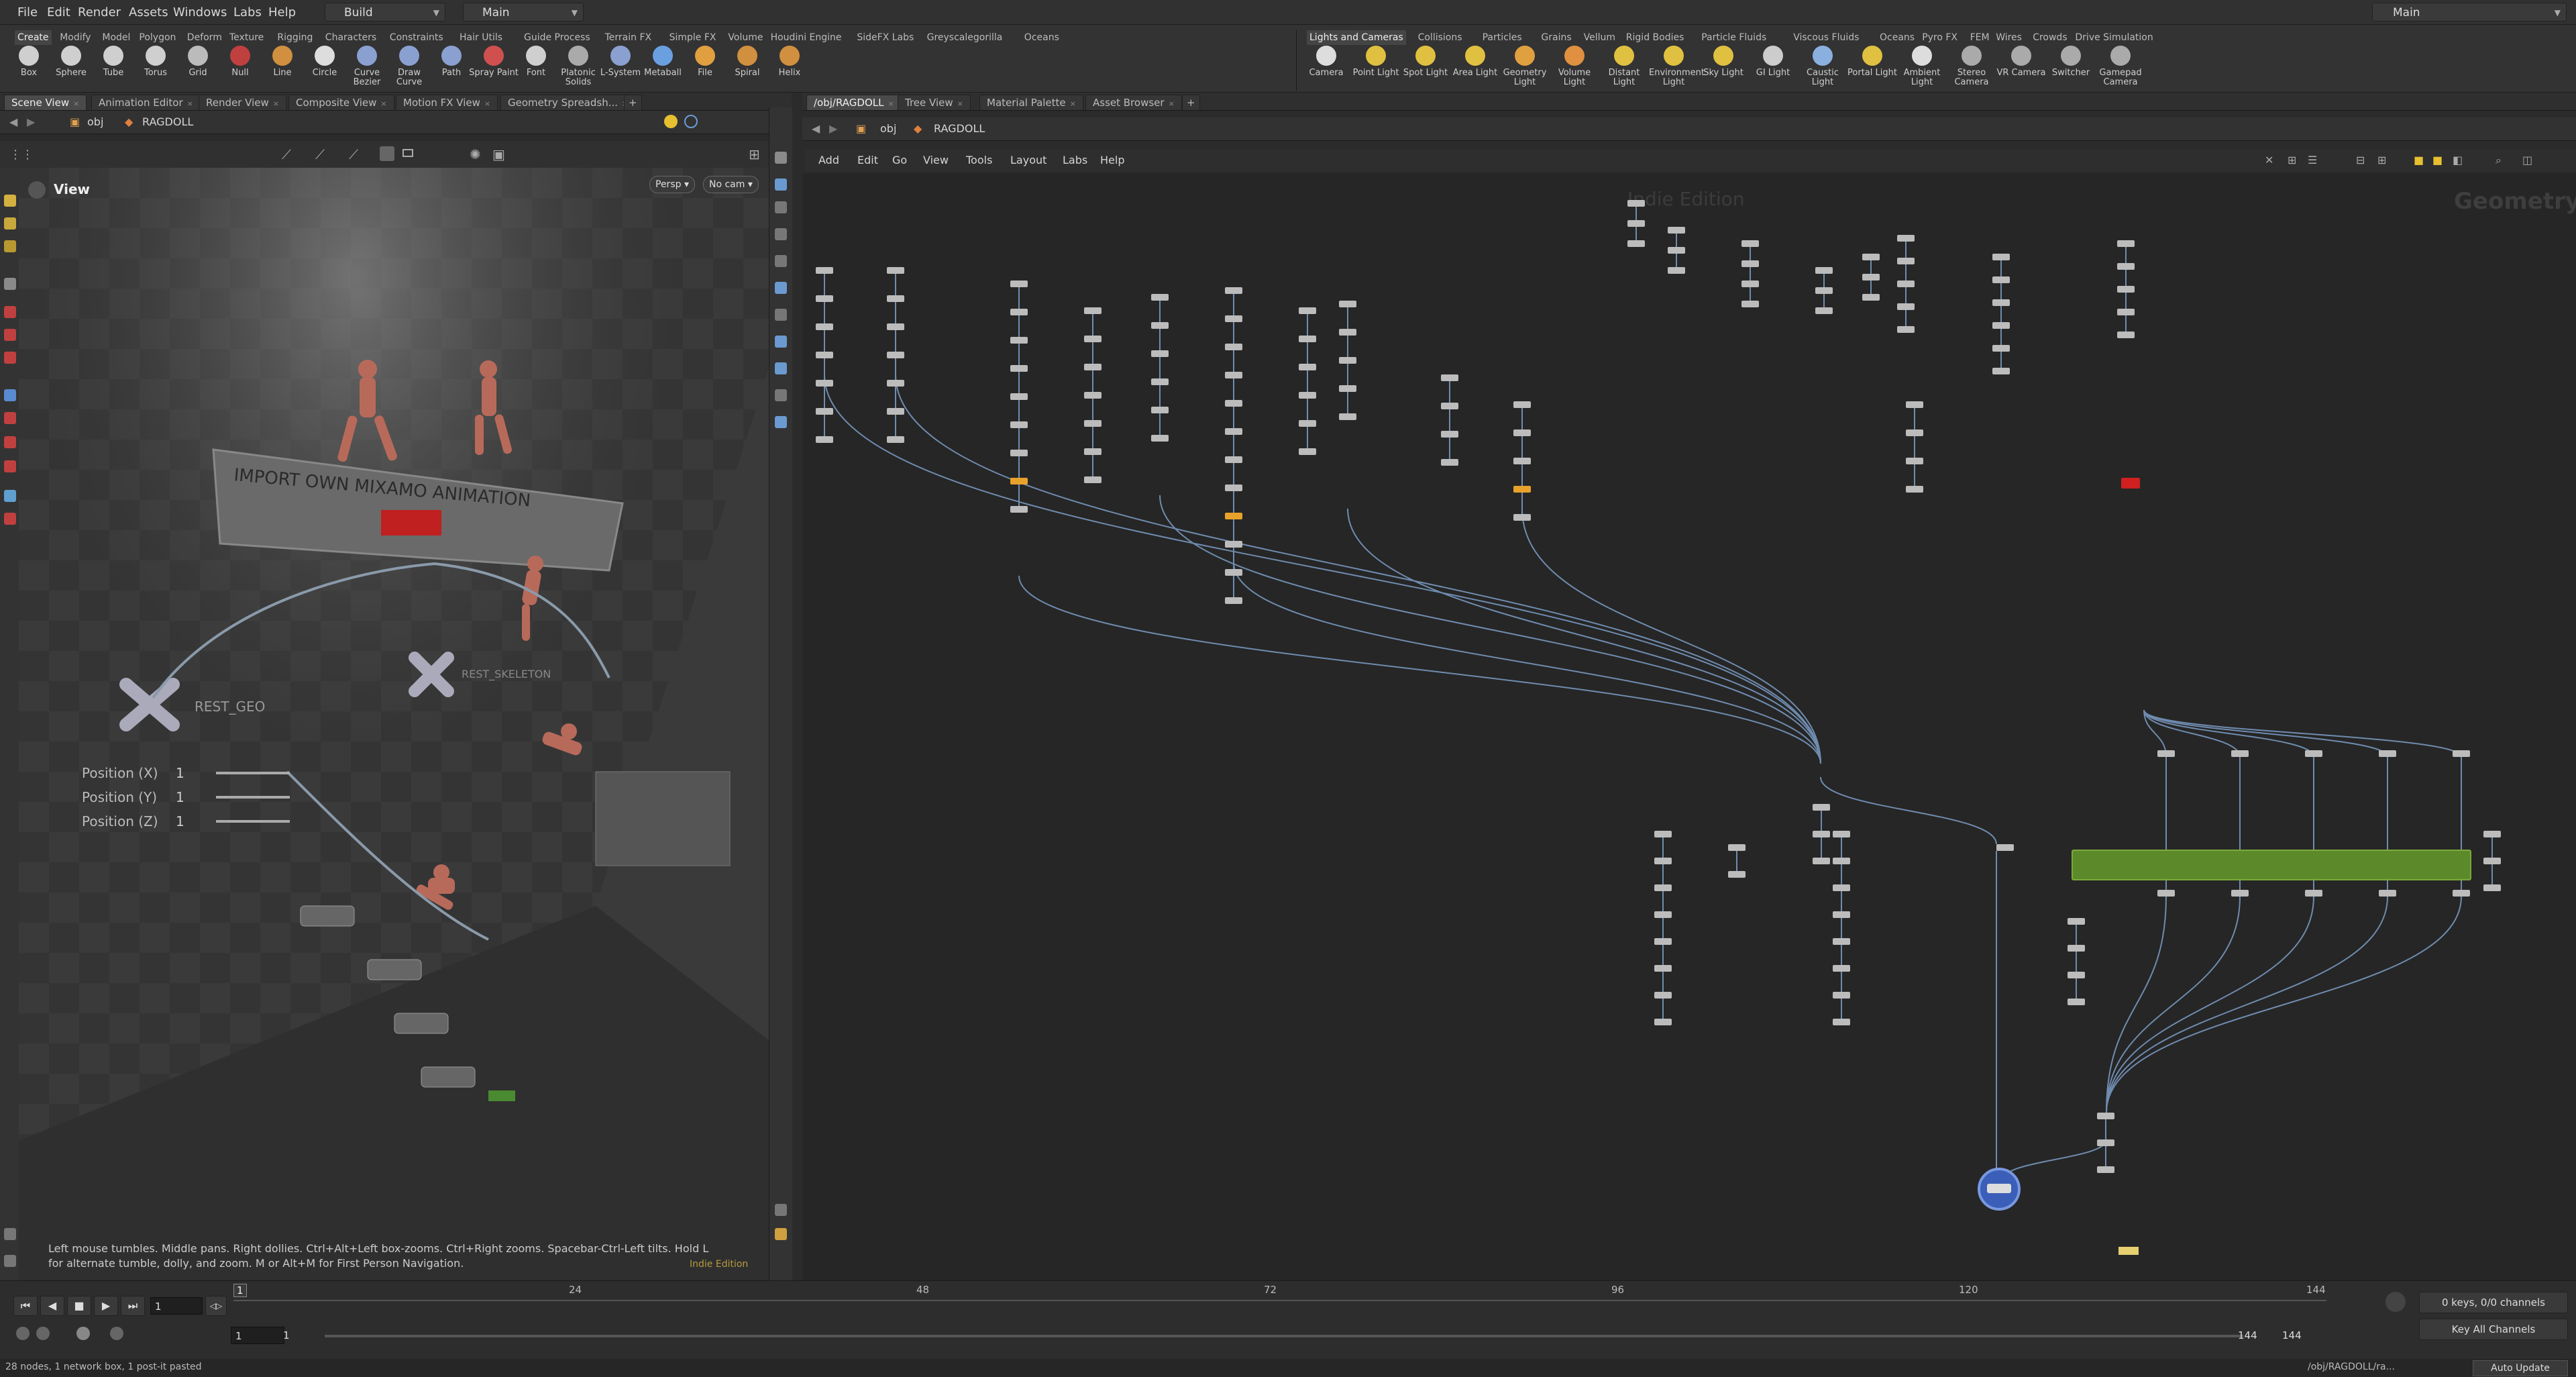 The image size is (2576, 1377). What do you see at coordinates (240, 1290) in the screenshot?
I see `current-frame-marker: 1` at bounding box center [240, 1290].